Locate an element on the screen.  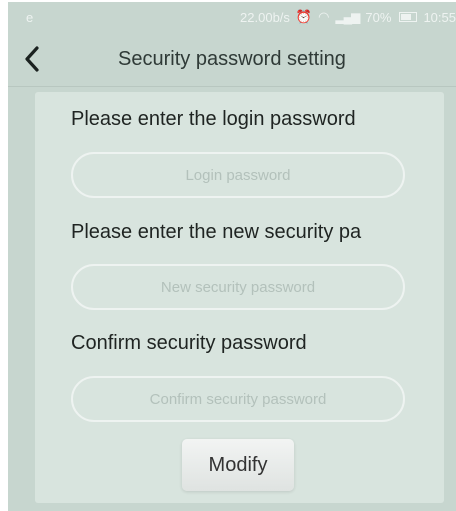
new-security-password-label: Please enter the new security pa is located at coordinates (216, 232).